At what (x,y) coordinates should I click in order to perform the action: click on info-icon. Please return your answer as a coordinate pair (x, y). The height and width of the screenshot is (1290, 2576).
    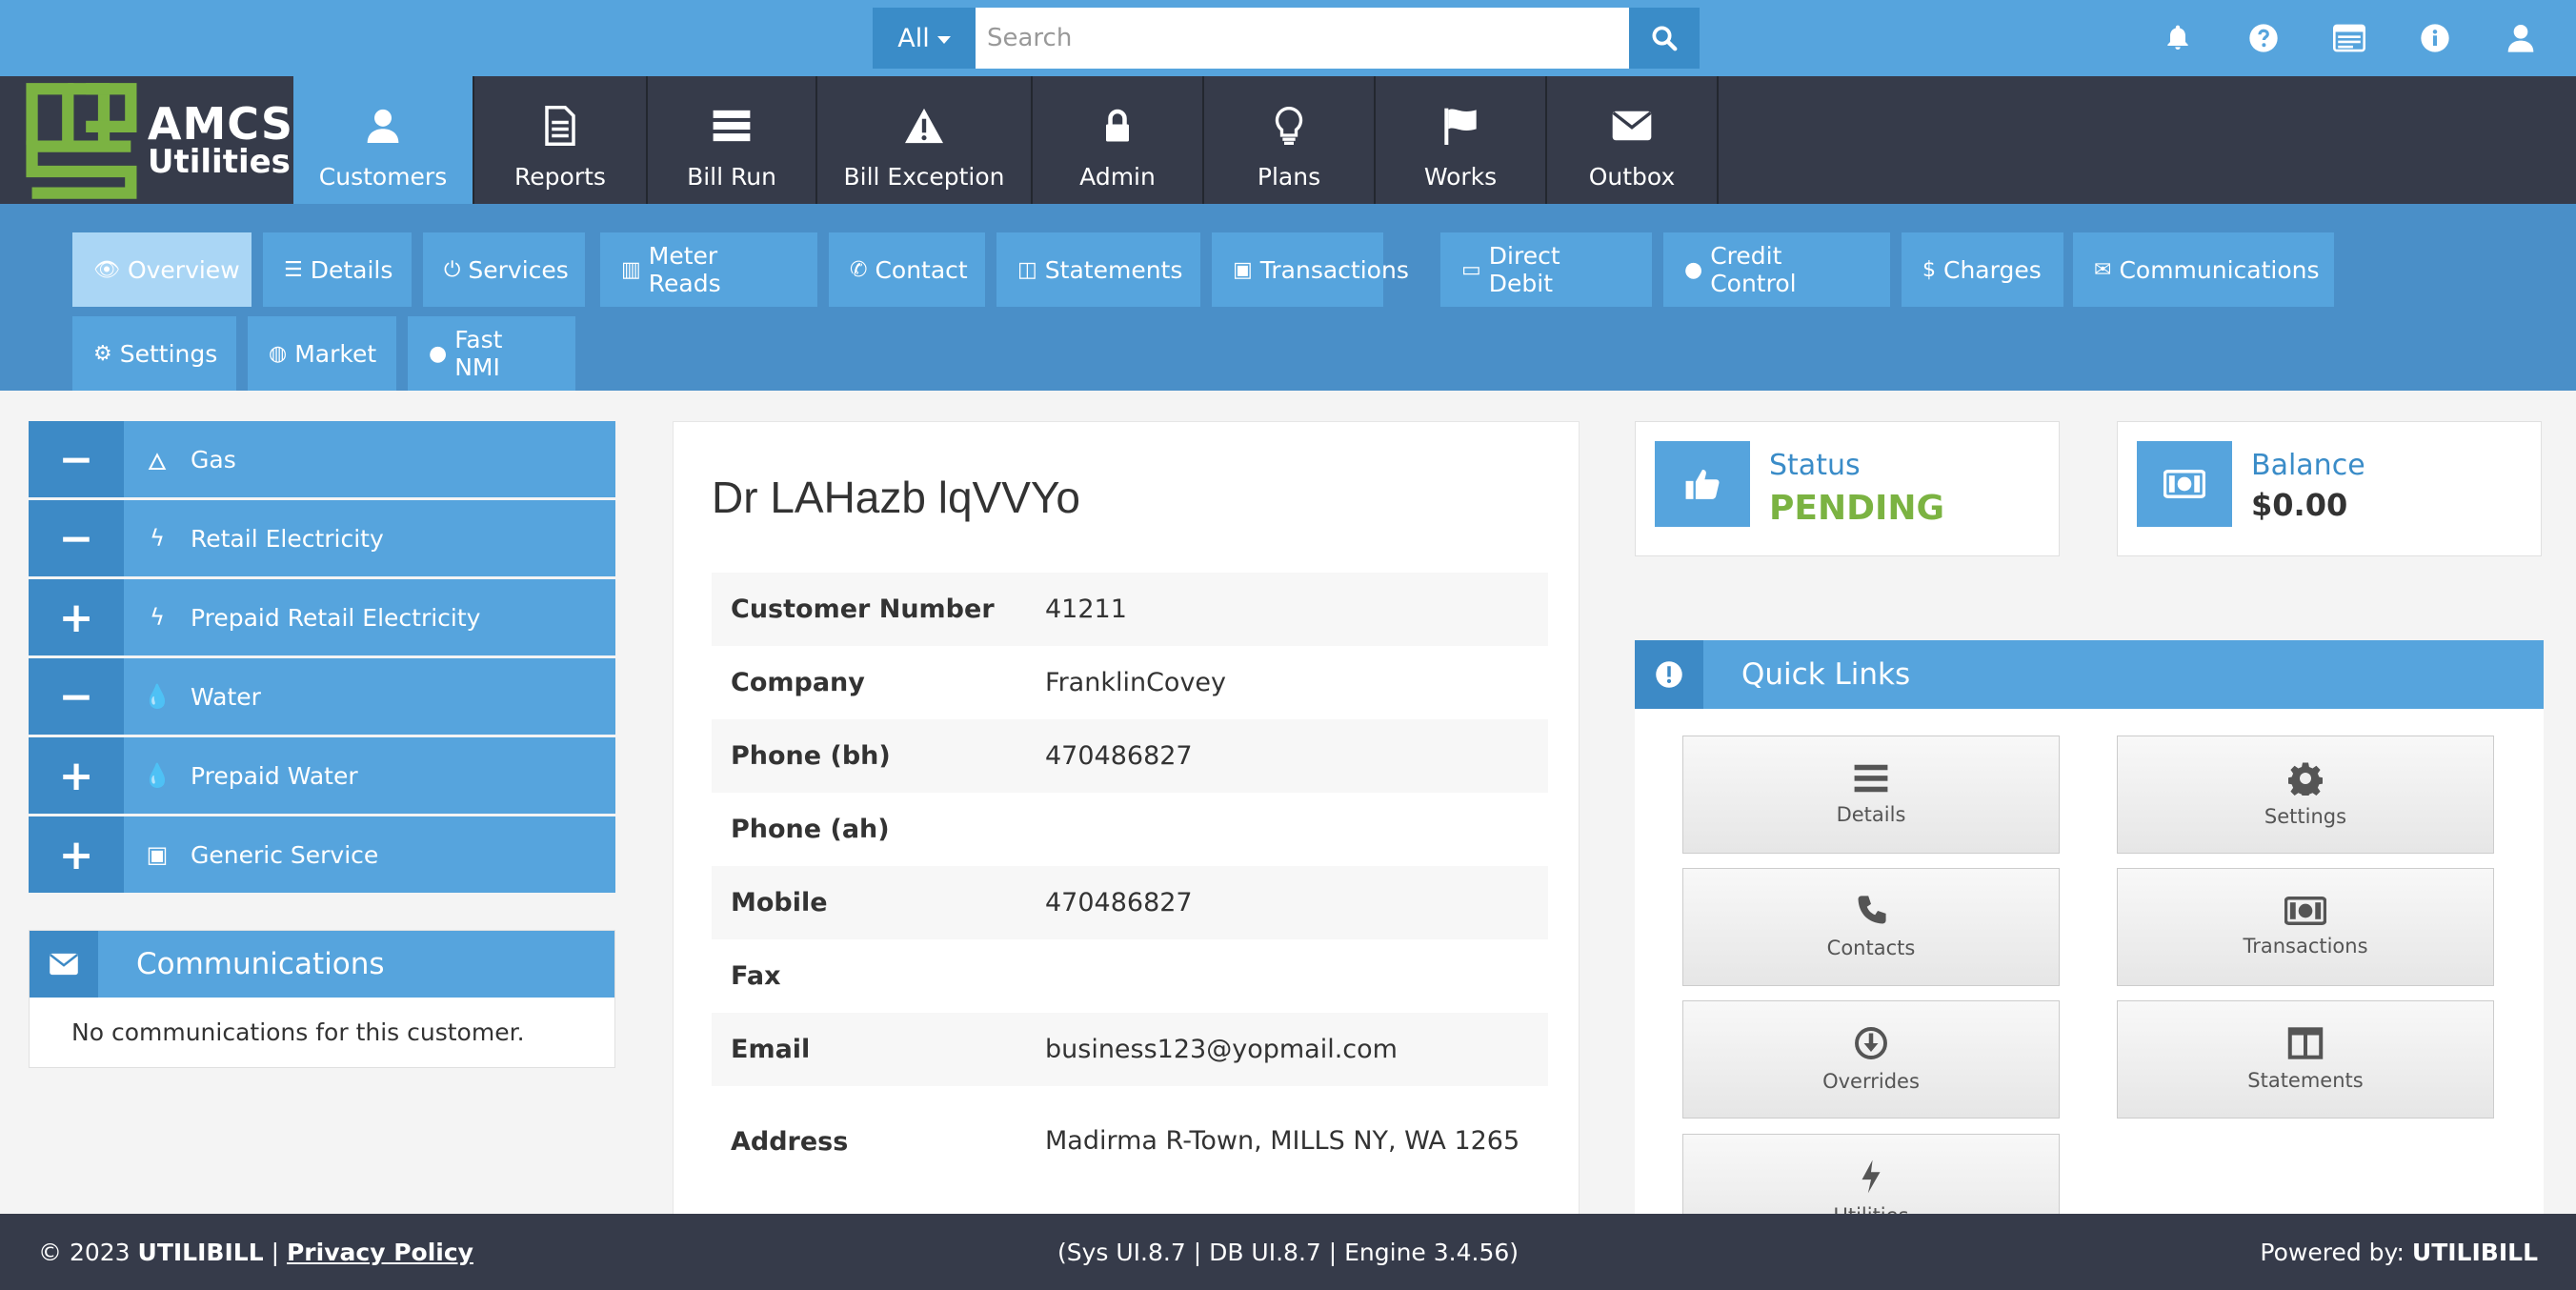
    Looking at the image, I should click on (2435, 38).